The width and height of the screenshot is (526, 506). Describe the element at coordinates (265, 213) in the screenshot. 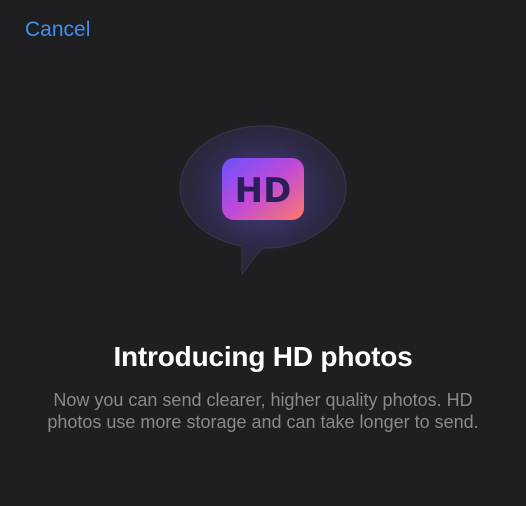

I see `hd-chat-bubble-icon: HD` at that location.